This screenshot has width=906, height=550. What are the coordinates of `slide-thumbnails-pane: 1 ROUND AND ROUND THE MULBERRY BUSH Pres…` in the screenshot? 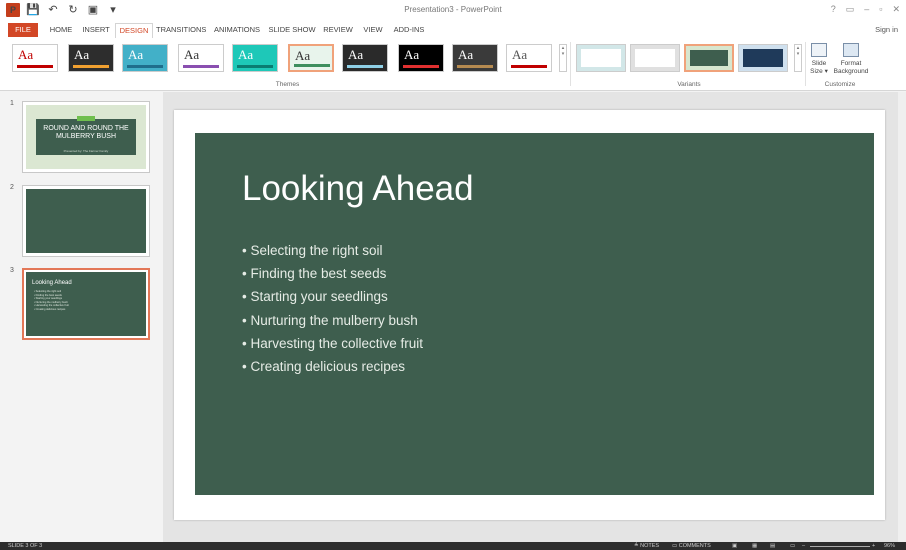 It's located at (82, 317).